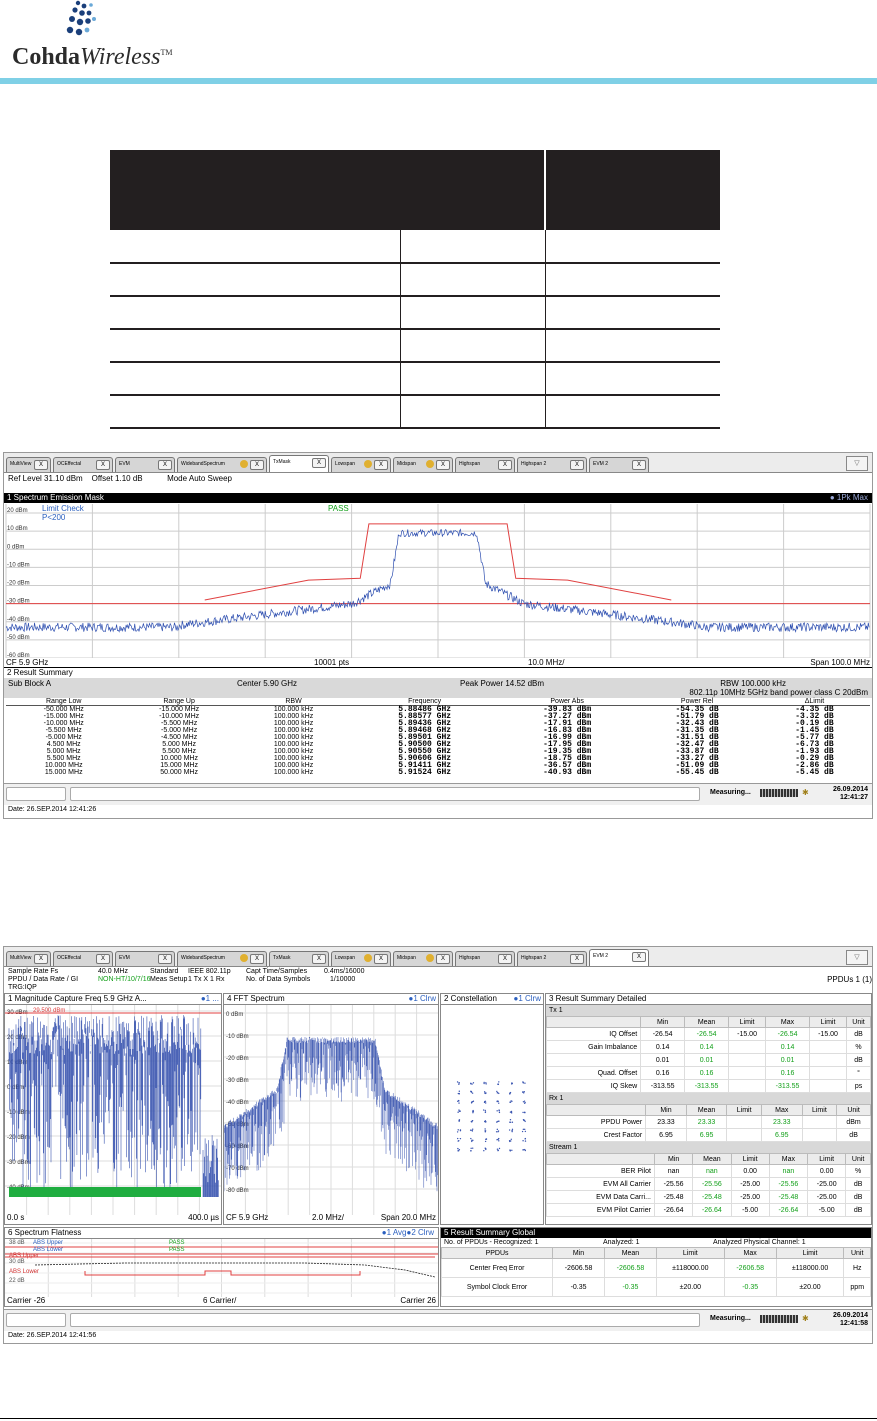 The width and height of the screenshot is (877, 1421). What do you see at coordinates (596, 1135) in the screenshot?
I see `table-cell: Crest Factor` at bounding box center [596, 1135].